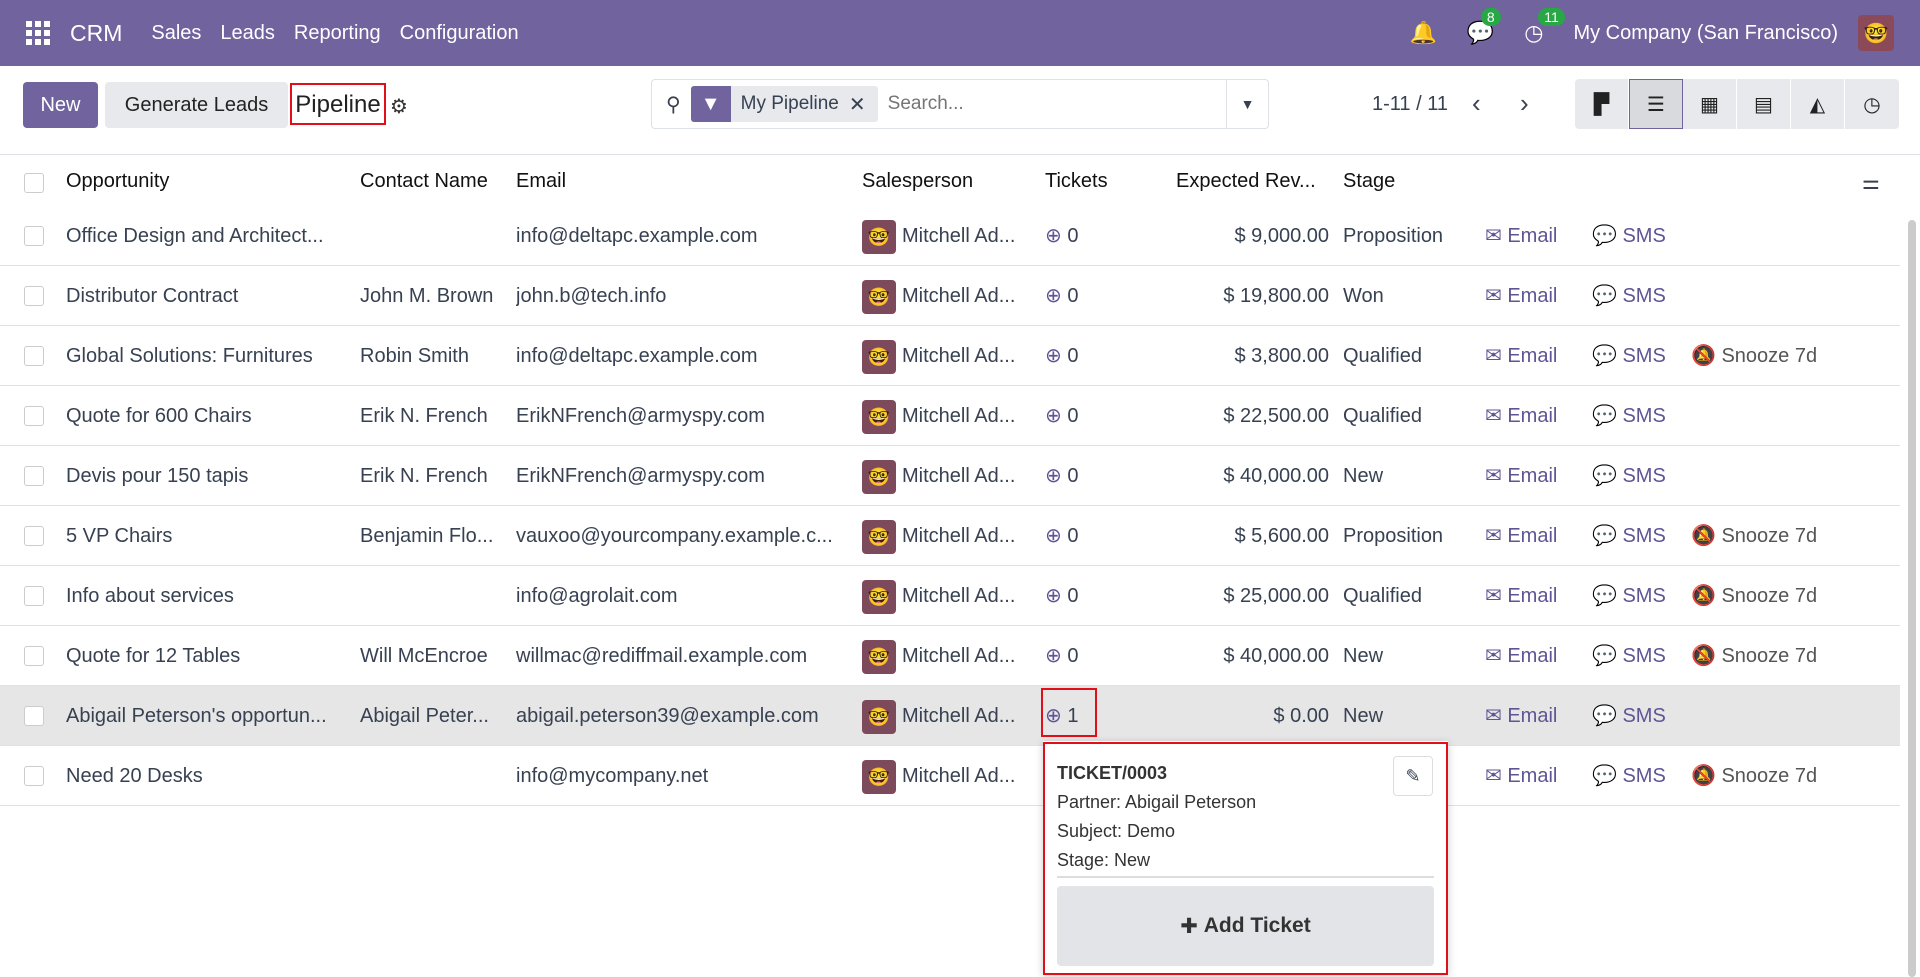 The width and height of the screenshot is (1920, 977). Describe the element at coordinates (1656, 104) in the screenshot. I see `list-view-icon: ☰` at that location.